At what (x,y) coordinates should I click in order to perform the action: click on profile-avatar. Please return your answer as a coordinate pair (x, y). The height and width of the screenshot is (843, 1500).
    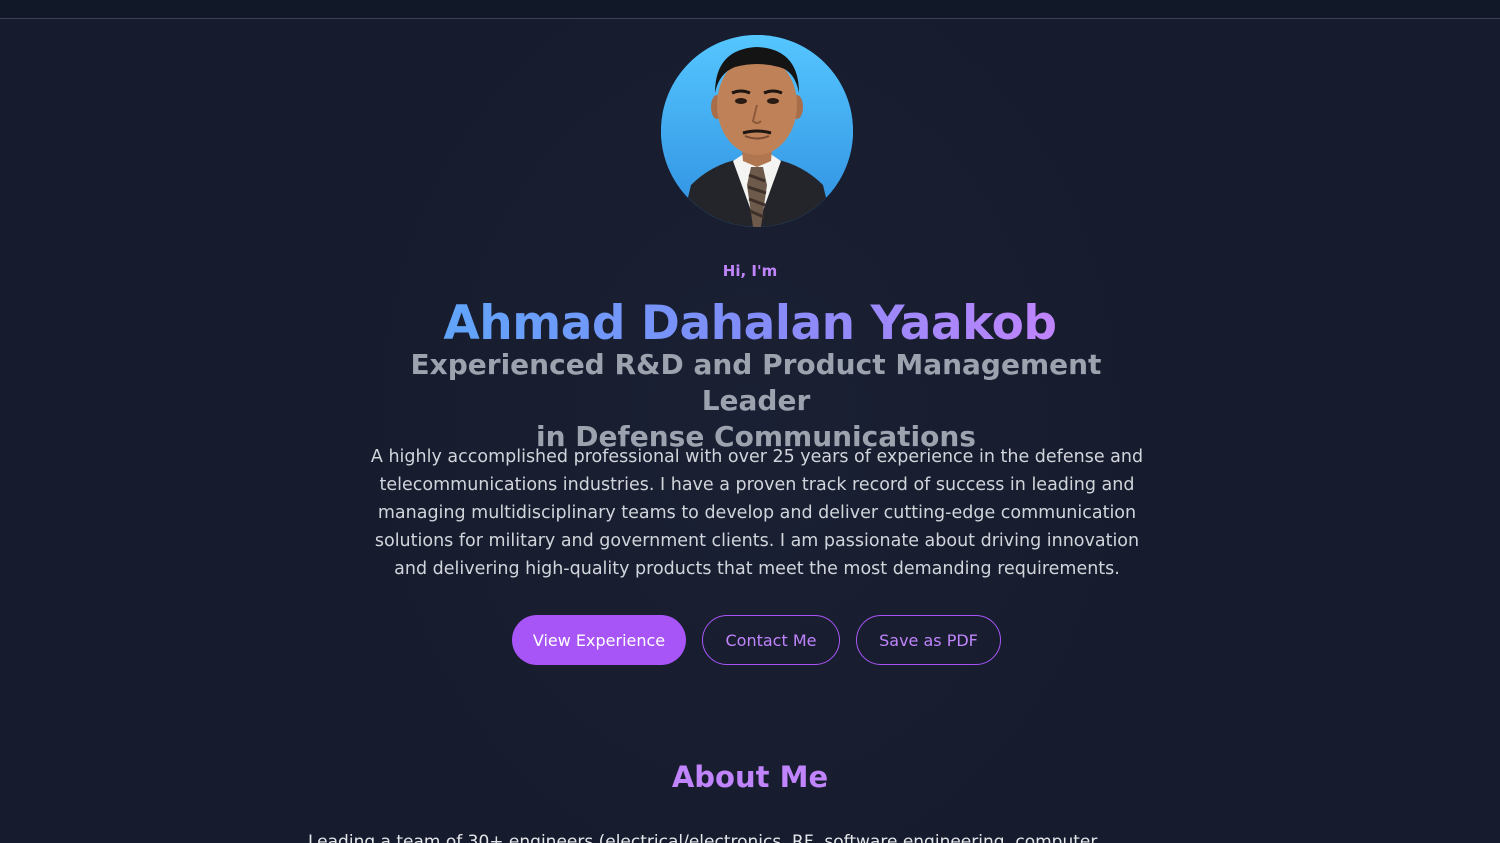
    Looking at the image, I should click on (757, 131).